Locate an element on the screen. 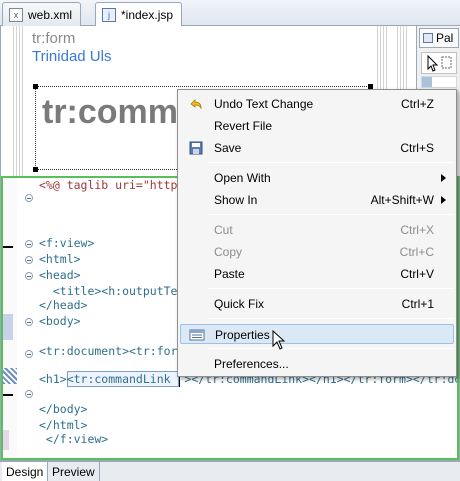 Image resolution: width=460 pixels, height=481 pixels. xml-file-icon: x is located at coordinates (16, 14).